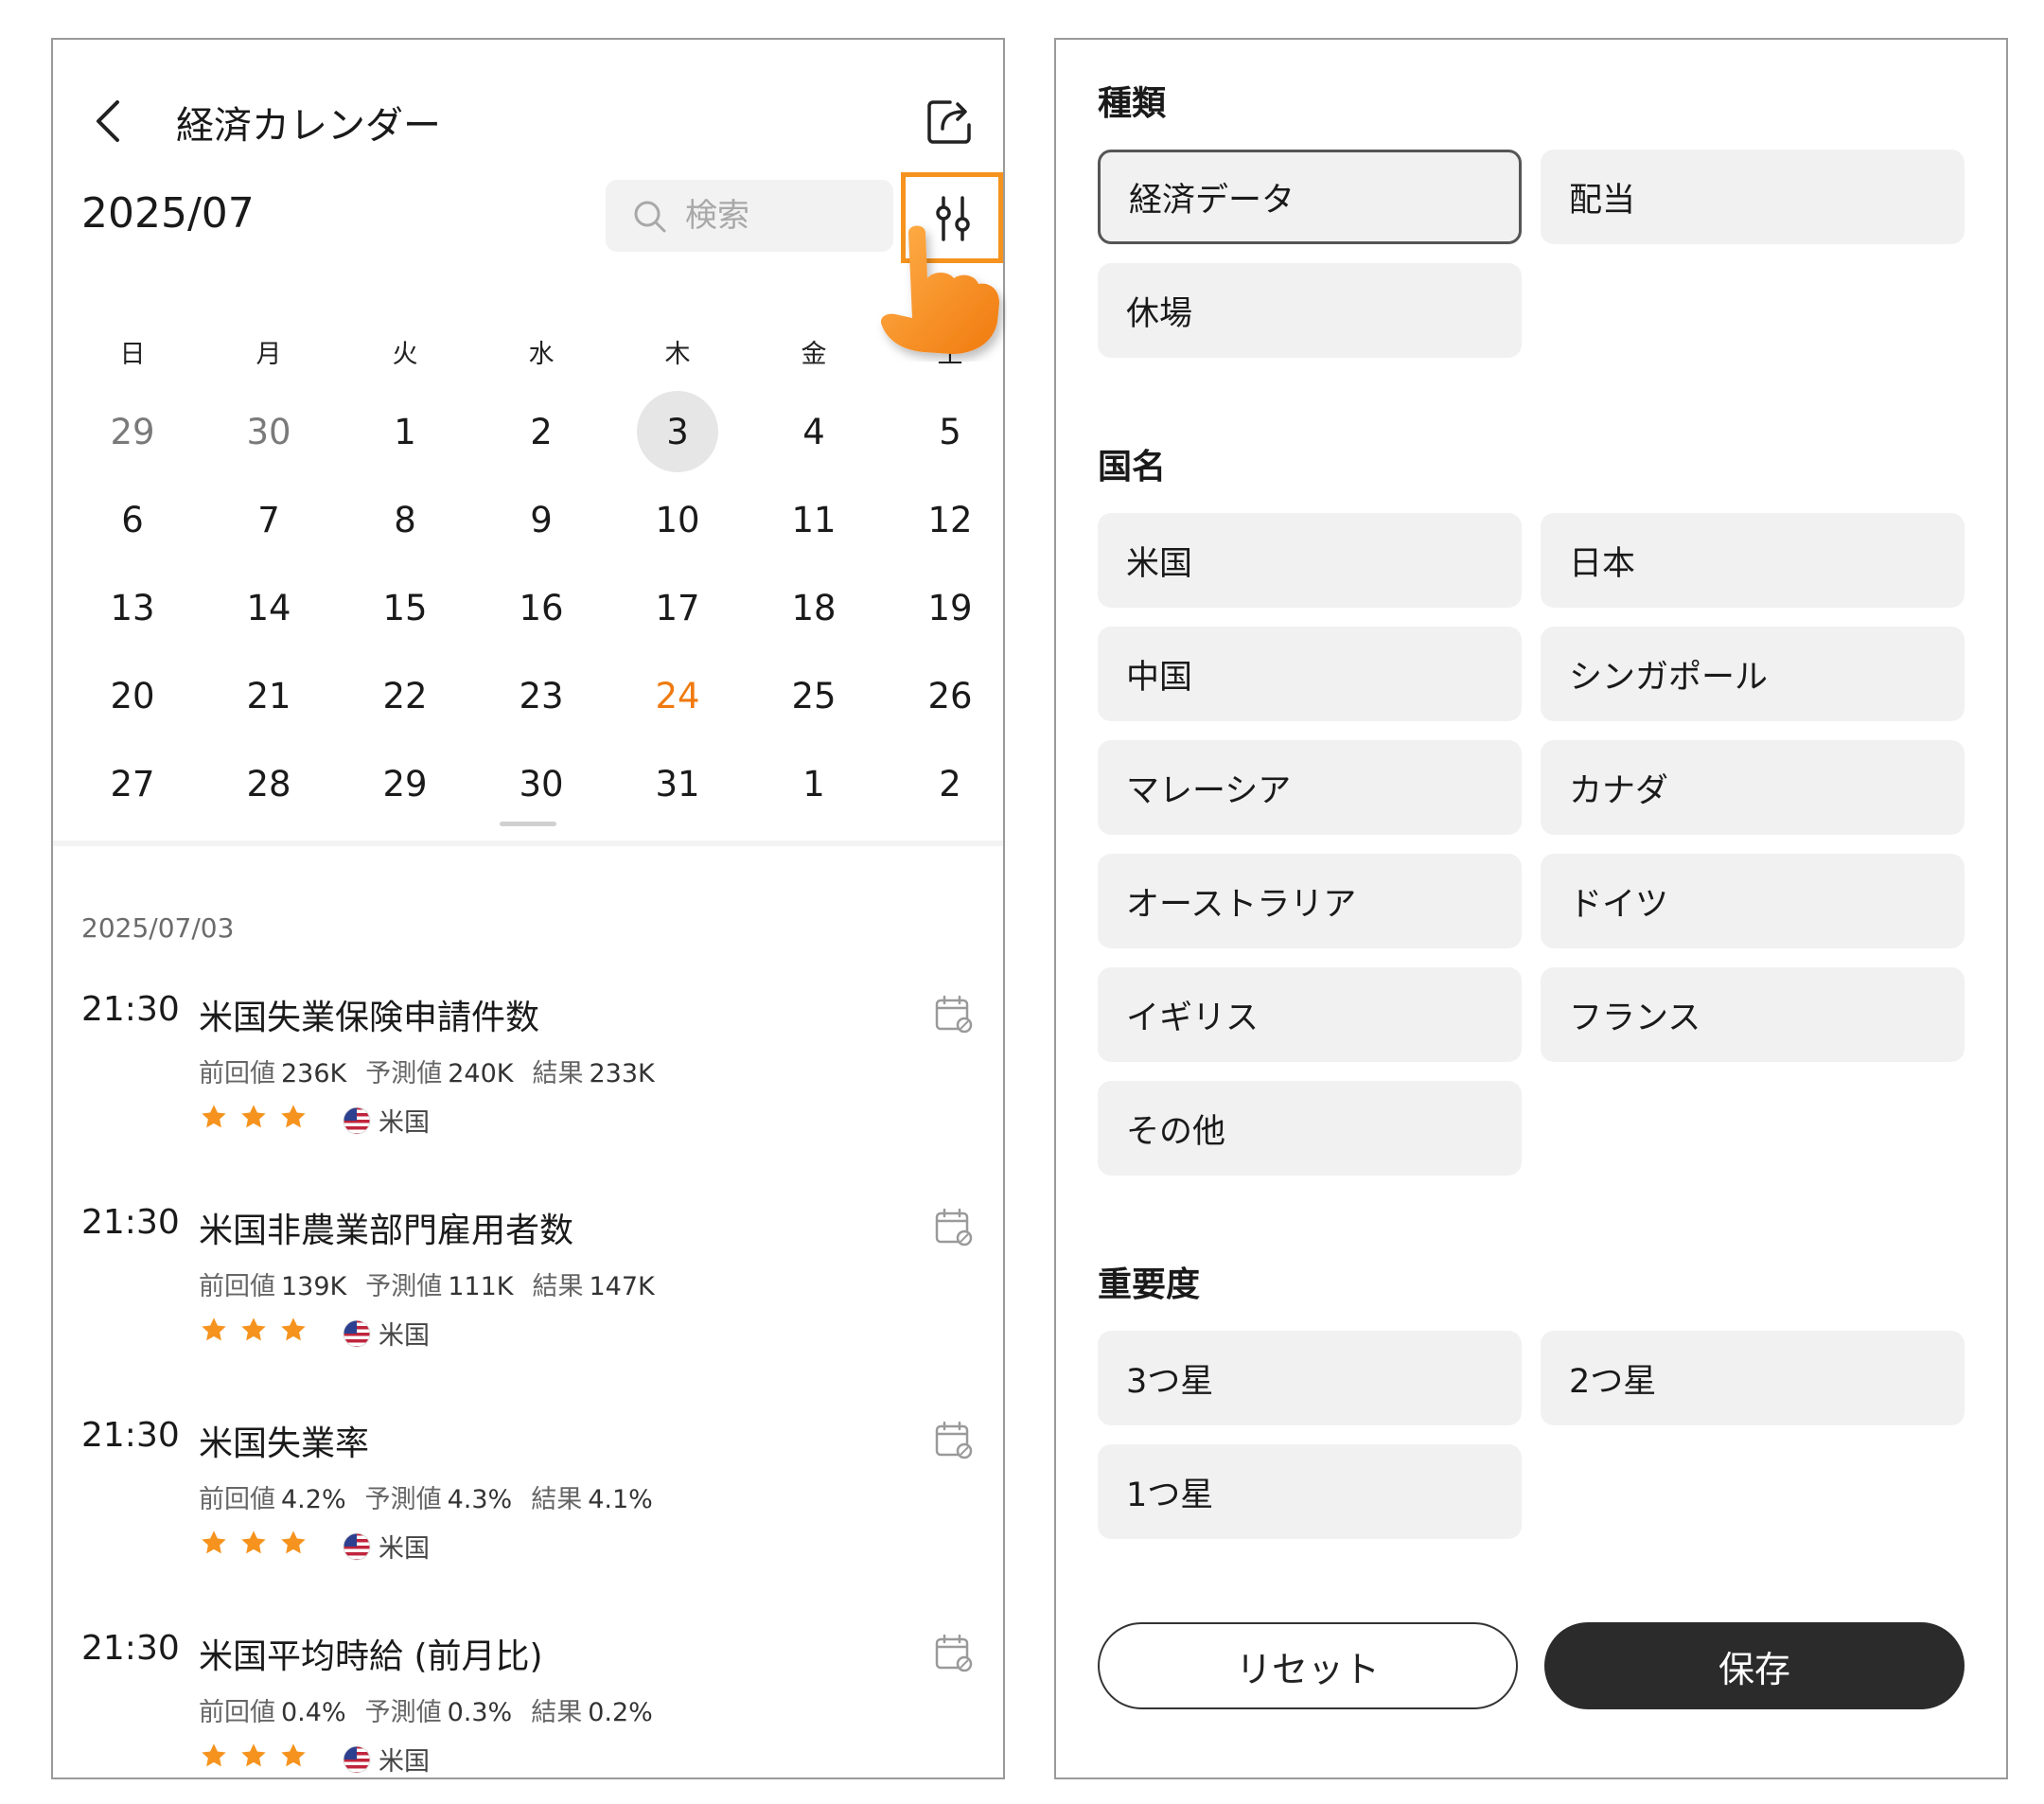 The height and width of the screenshot is (1804, 2044). What do you see at coordinates (1753, 787) in the screenshot?
I see `country-chip: カナダ` at bounding box center [1753, 787].